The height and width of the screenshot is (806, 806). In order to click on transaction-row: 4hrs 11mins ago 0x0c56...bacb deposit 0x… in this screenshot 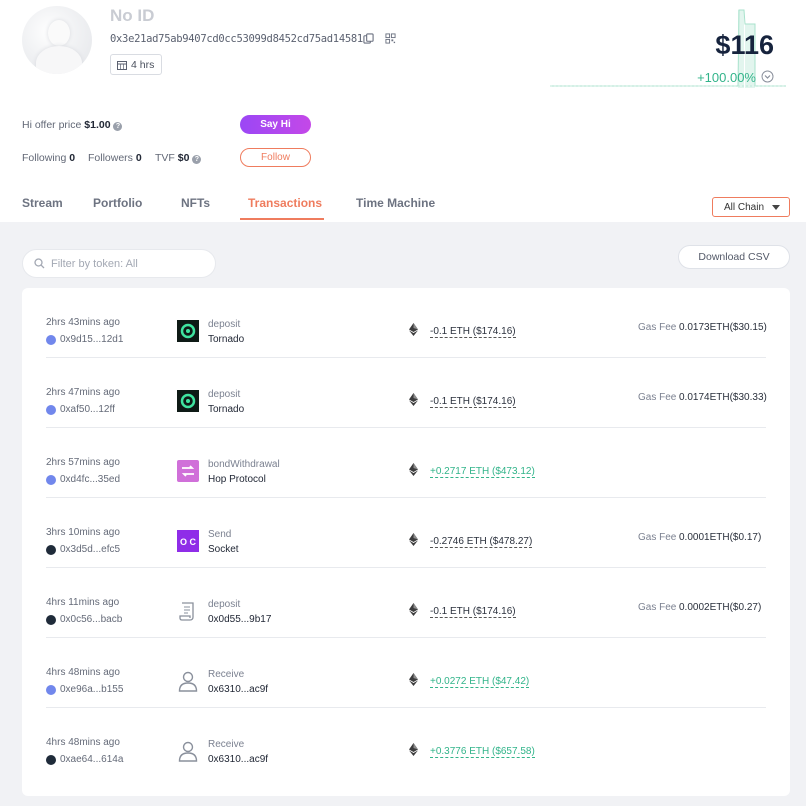, I will do `click(406, 603)`.